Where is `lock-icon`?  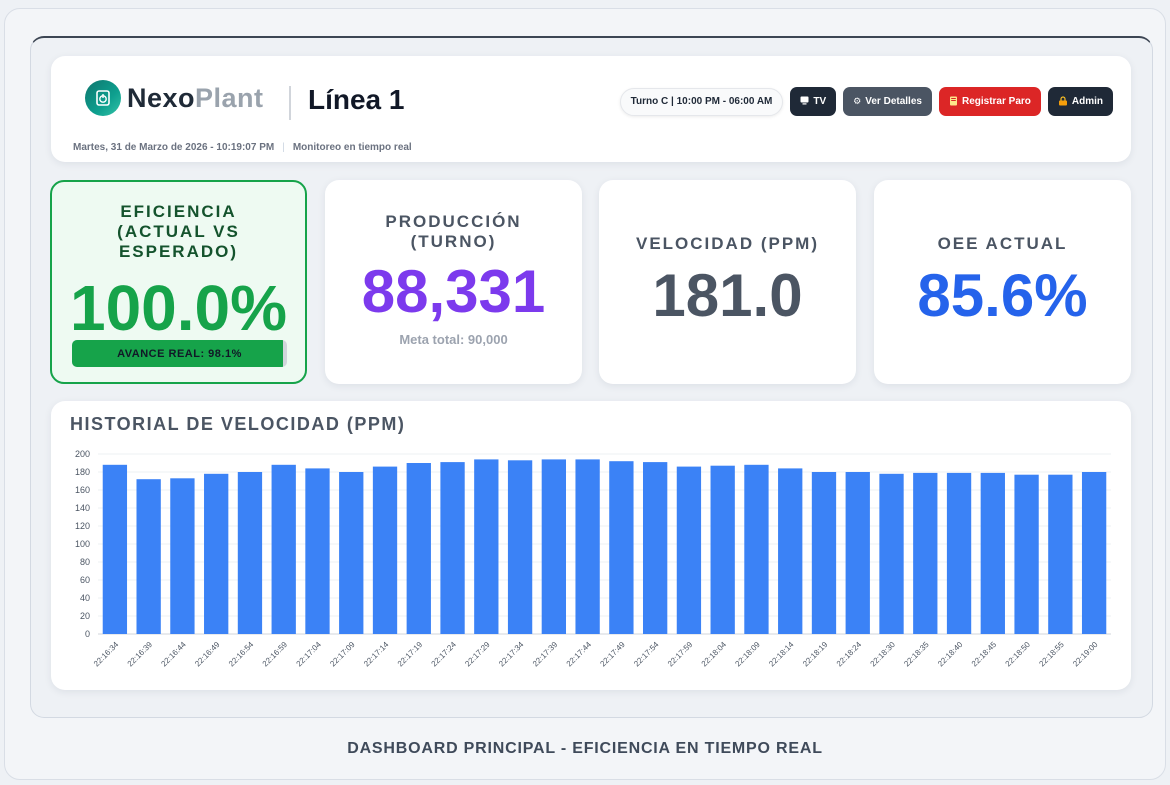 lock-icon is located at coordinates (1063, 101).